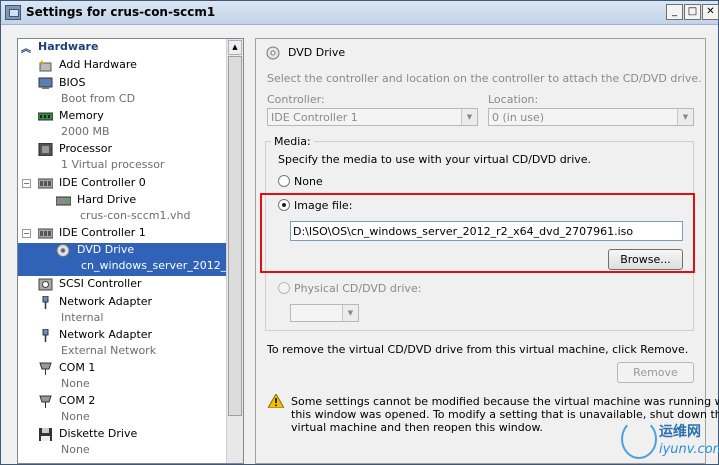  I want to click on physical-drive-radio, so click(284, 288).